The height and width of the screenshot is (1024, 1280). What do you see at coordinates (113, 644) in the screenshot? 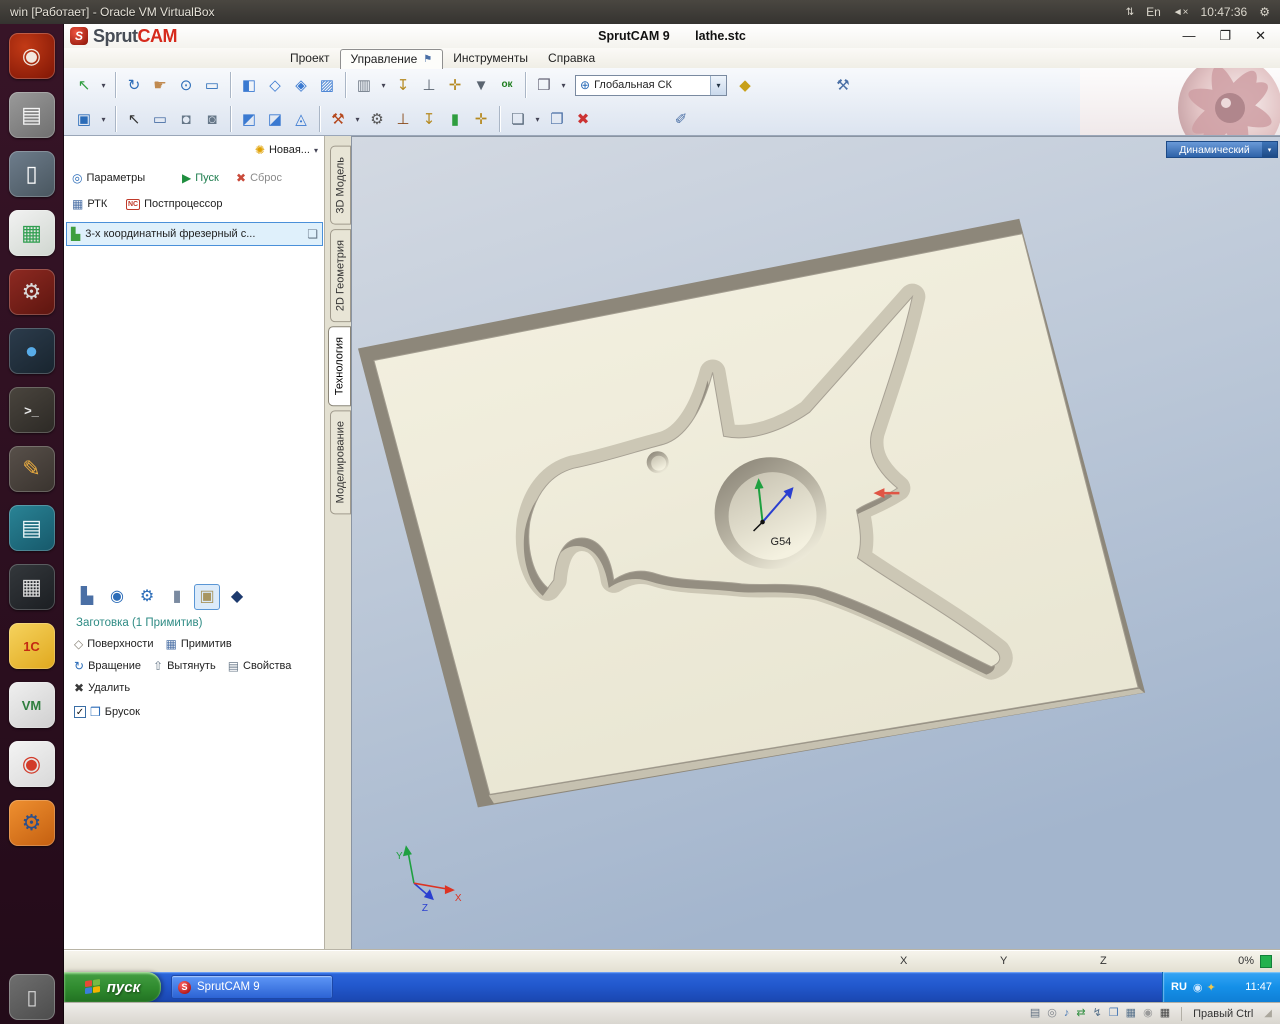
I see `surfaces-button: ◇ Поверхности` at bounding box center [113, 644].